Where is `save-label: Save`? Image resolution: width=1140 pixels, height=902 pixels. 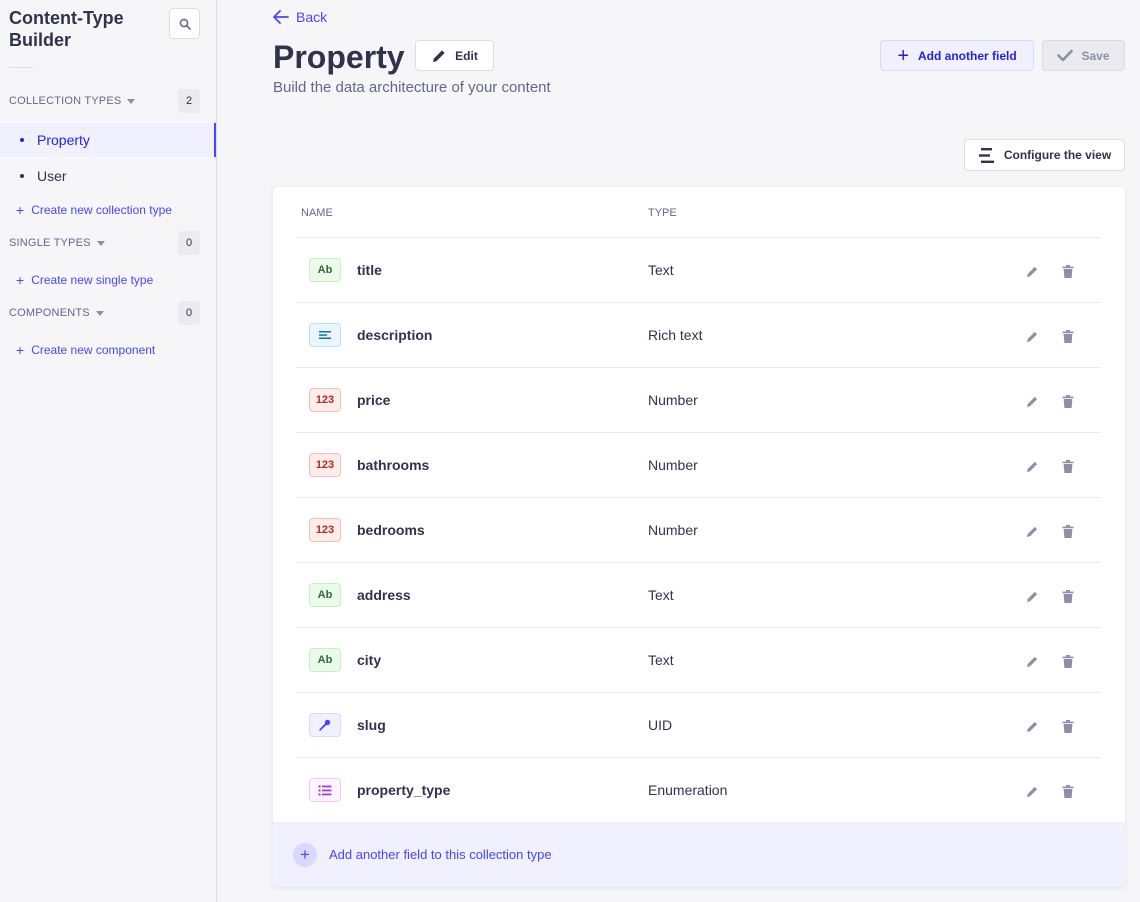
save-label: Save is located at coordinates (1095, 55).